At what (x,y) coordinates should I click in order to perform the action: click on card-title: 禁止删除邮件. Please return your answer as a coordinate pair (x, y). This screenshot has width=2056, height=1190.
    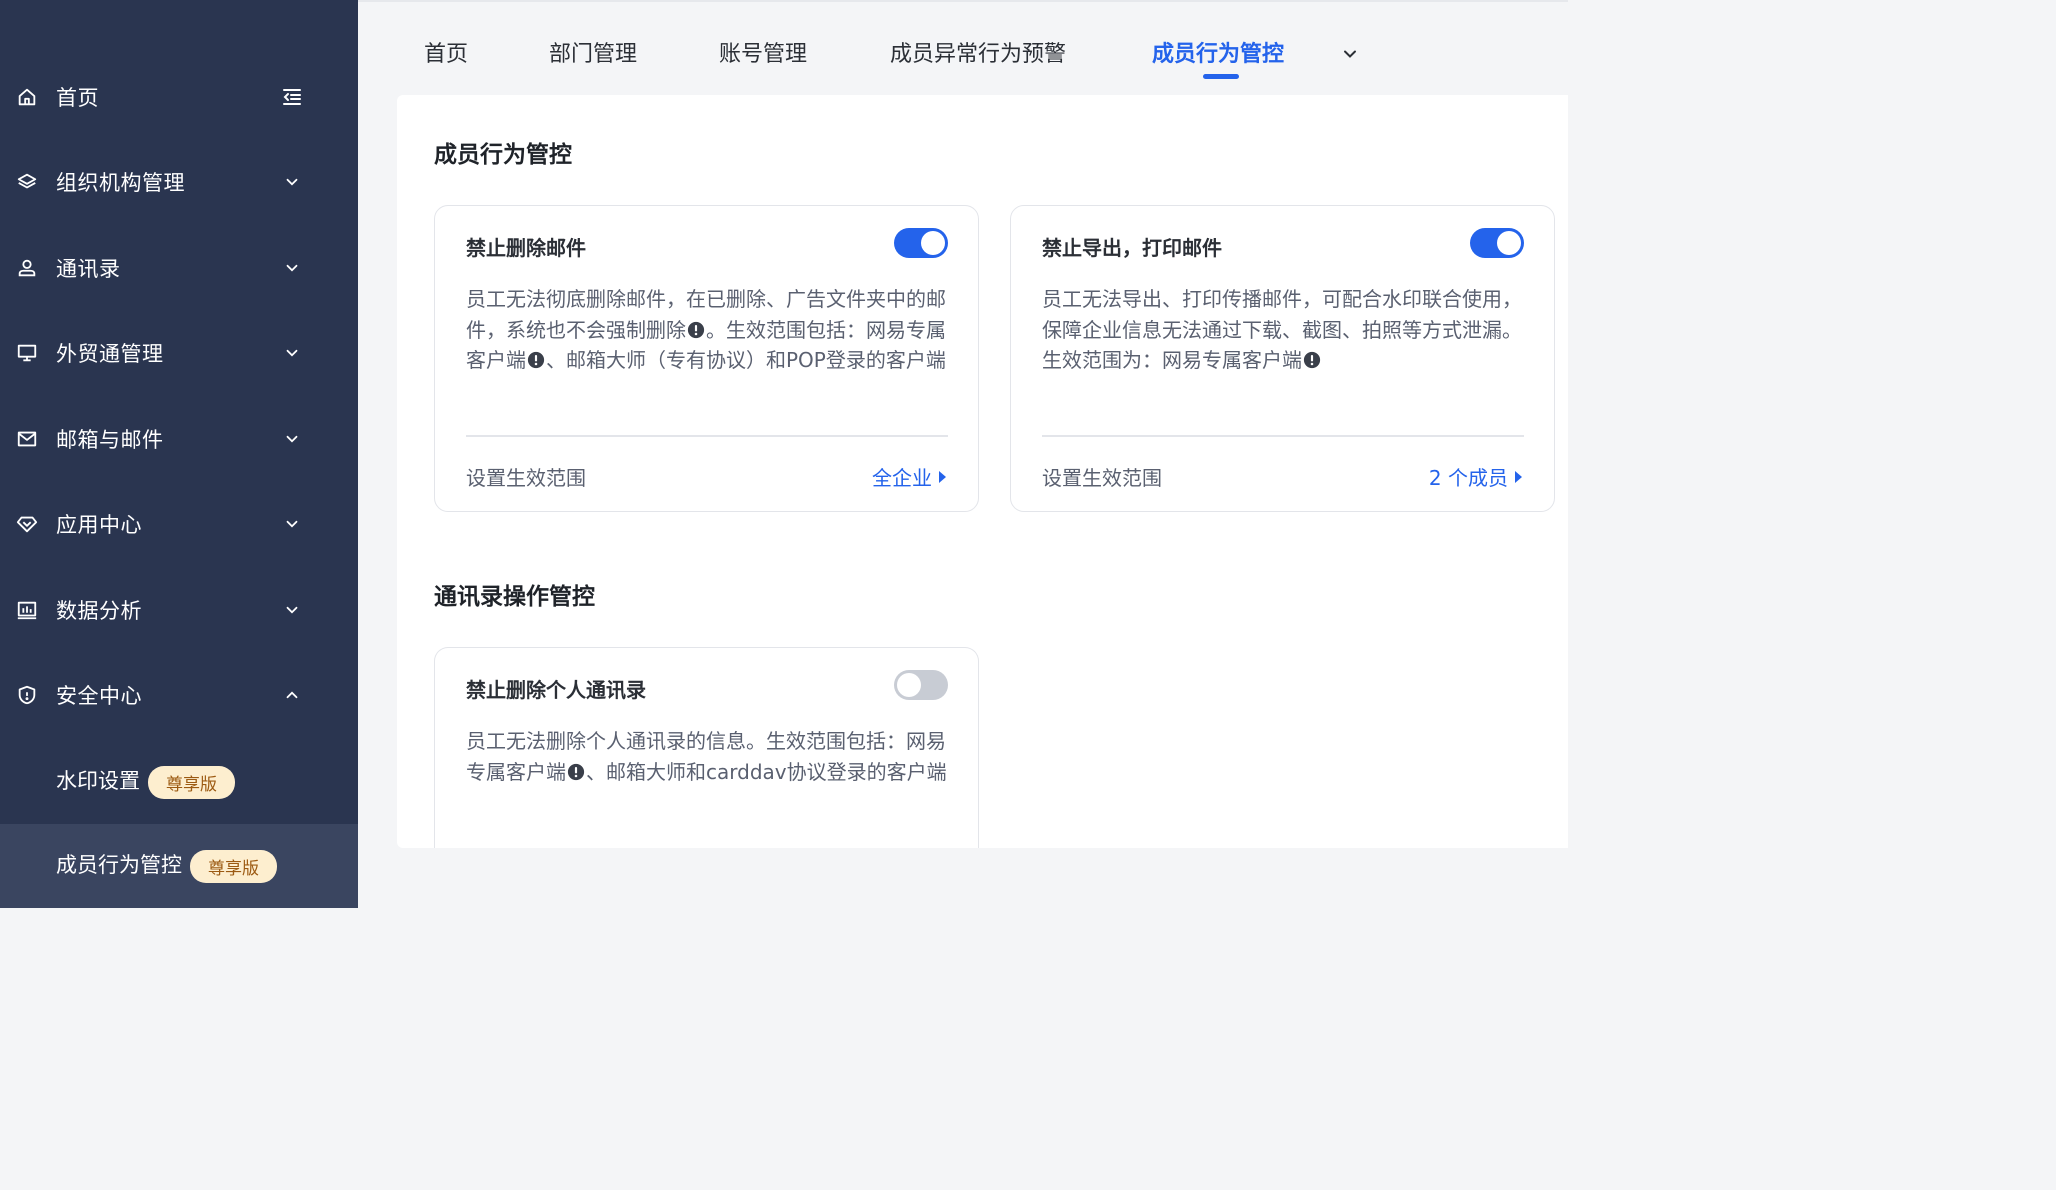
    Looking at the image, I should click on (526, 248).